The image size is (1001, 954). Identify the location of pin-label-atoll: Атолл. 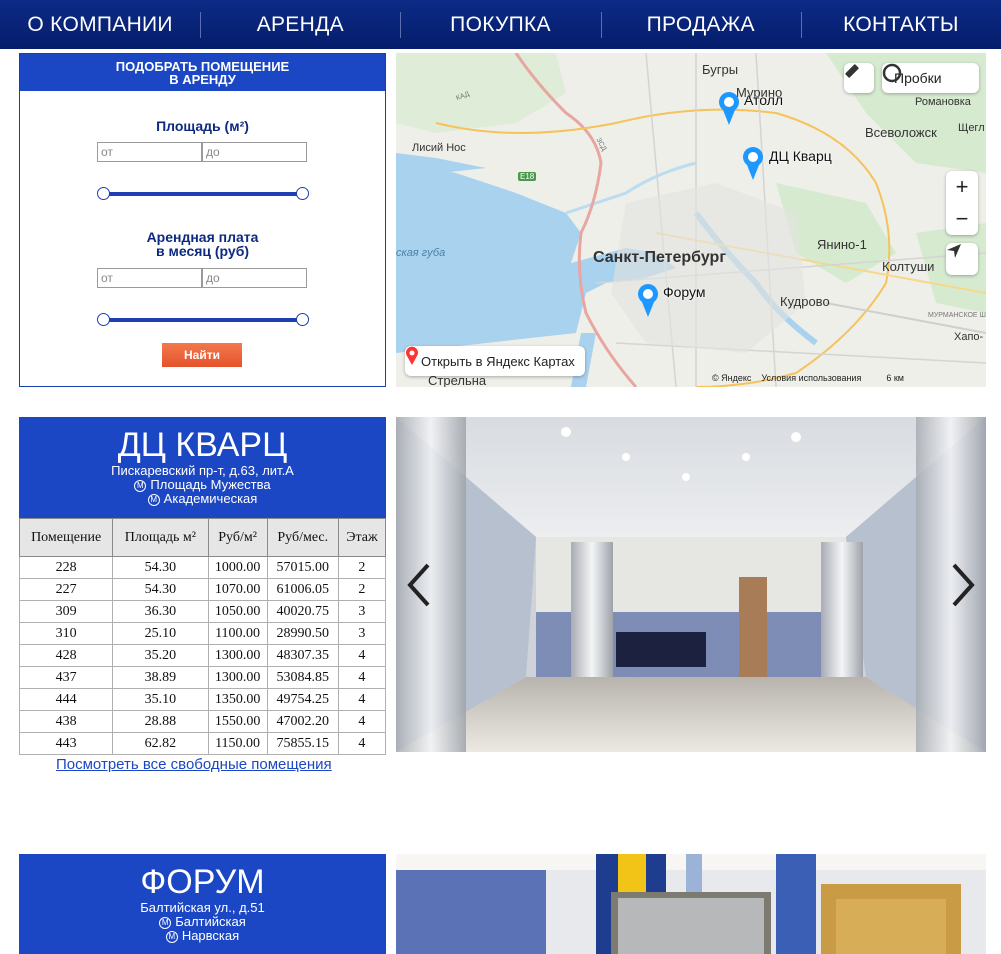
(763, 100).